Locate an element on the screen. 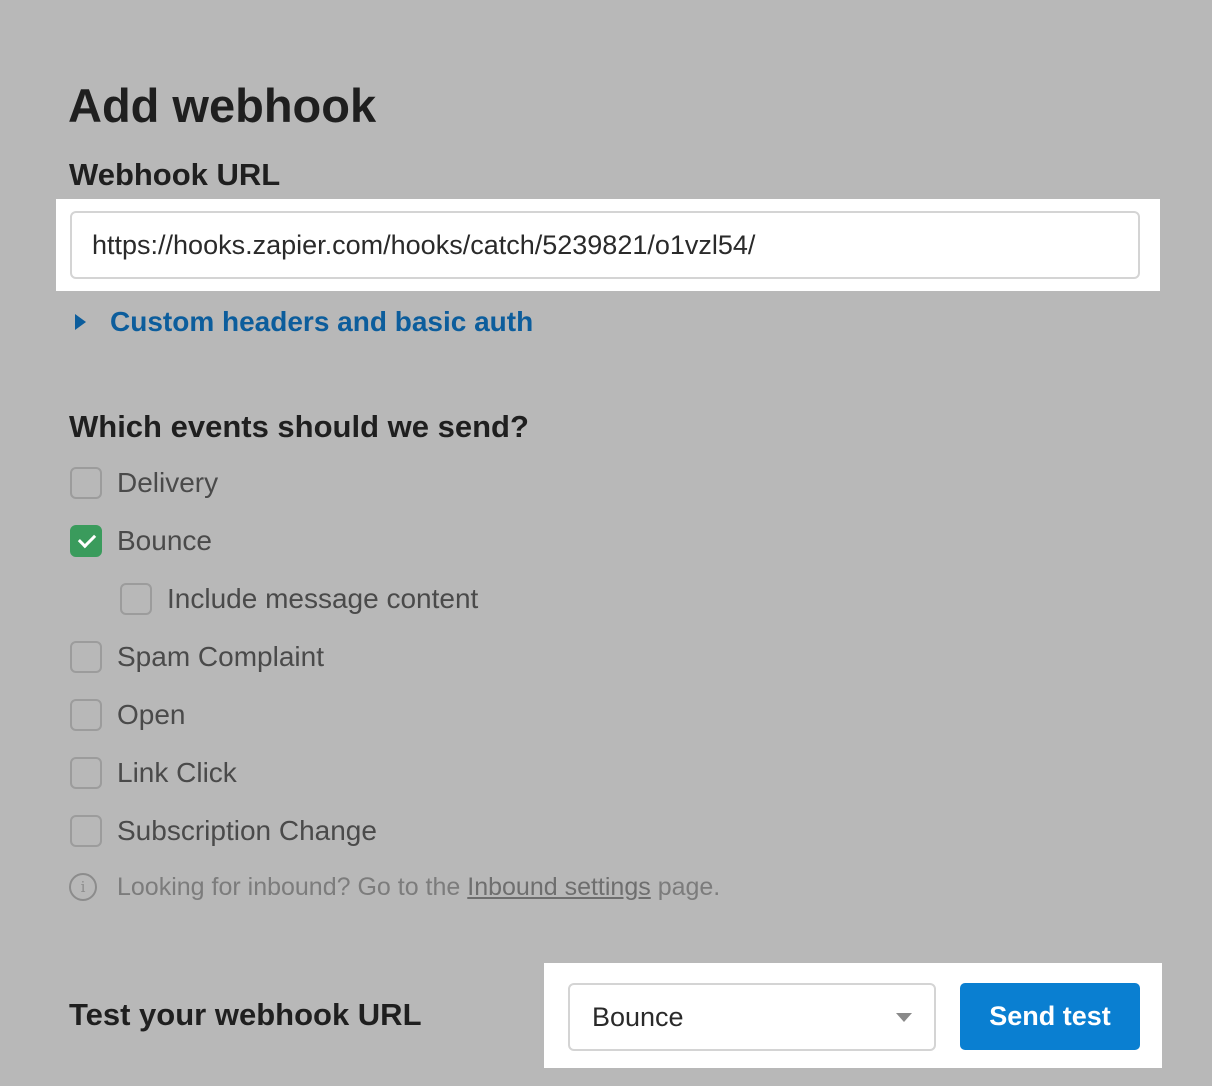 The height and width of the screenshot is (1086, 1212). event-label: Link Click is located at coordinates (177, 772).